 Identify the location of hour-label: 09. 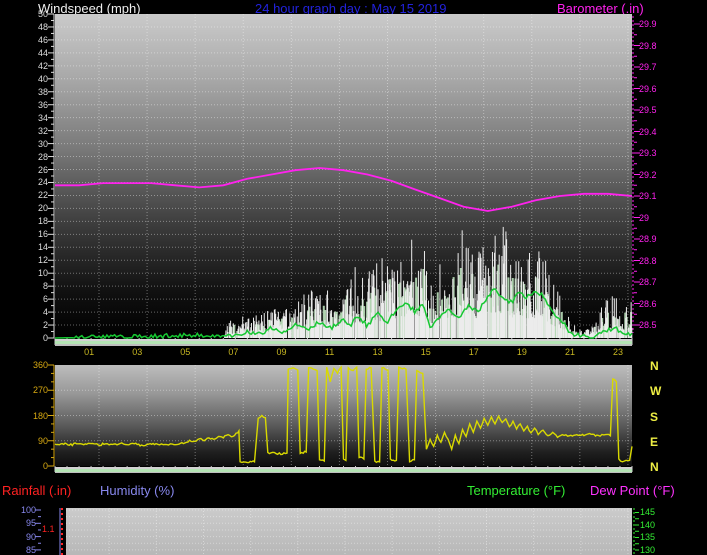
(281, 352).